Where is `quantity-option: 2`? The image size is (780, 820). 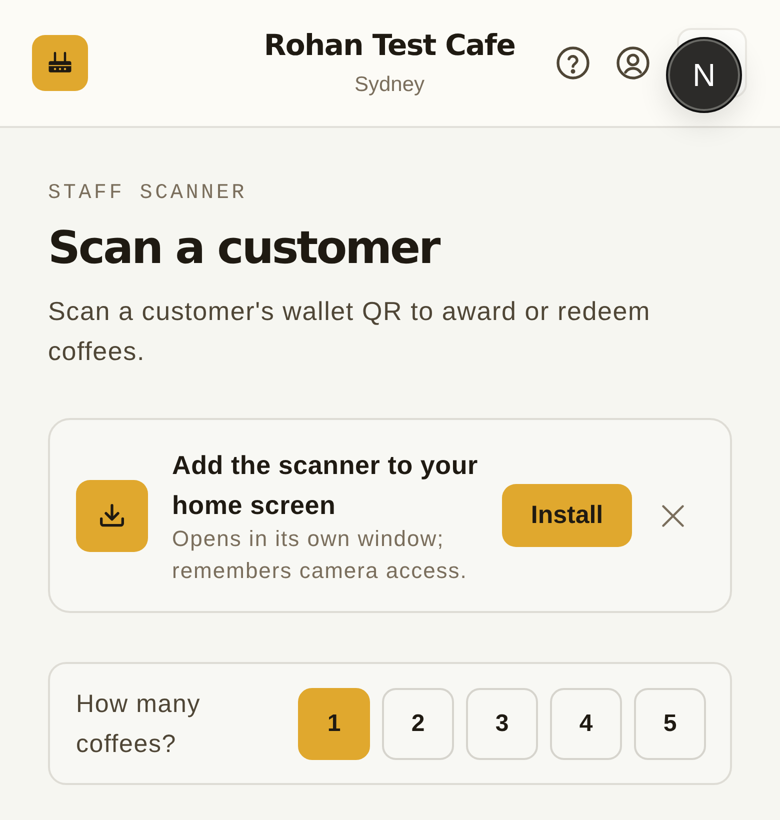 quantity-option: 2 is located at coordinates (418, 724).